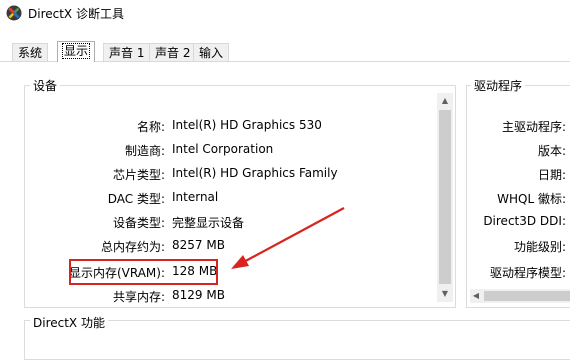 The image size is (570, 360). What do you see at coordinates (531, 199) in the screenshot?
I see `whql-logo-label: WHQL 徽标:` at bounding box center [531, 199].